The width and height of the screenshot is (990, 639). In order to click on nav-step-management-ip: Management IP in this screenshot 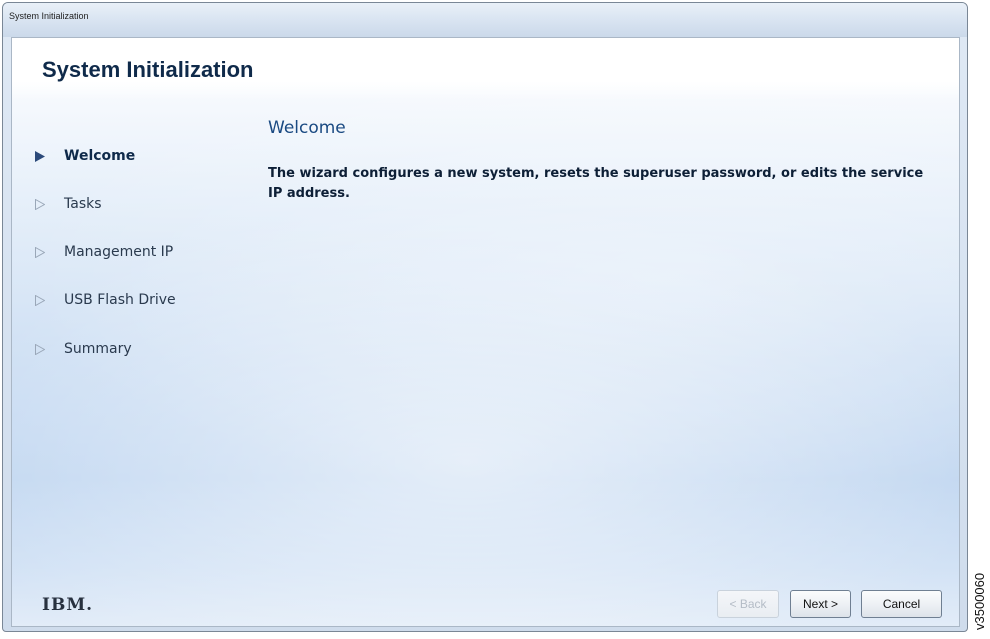, I will do `click(103, 252)`.